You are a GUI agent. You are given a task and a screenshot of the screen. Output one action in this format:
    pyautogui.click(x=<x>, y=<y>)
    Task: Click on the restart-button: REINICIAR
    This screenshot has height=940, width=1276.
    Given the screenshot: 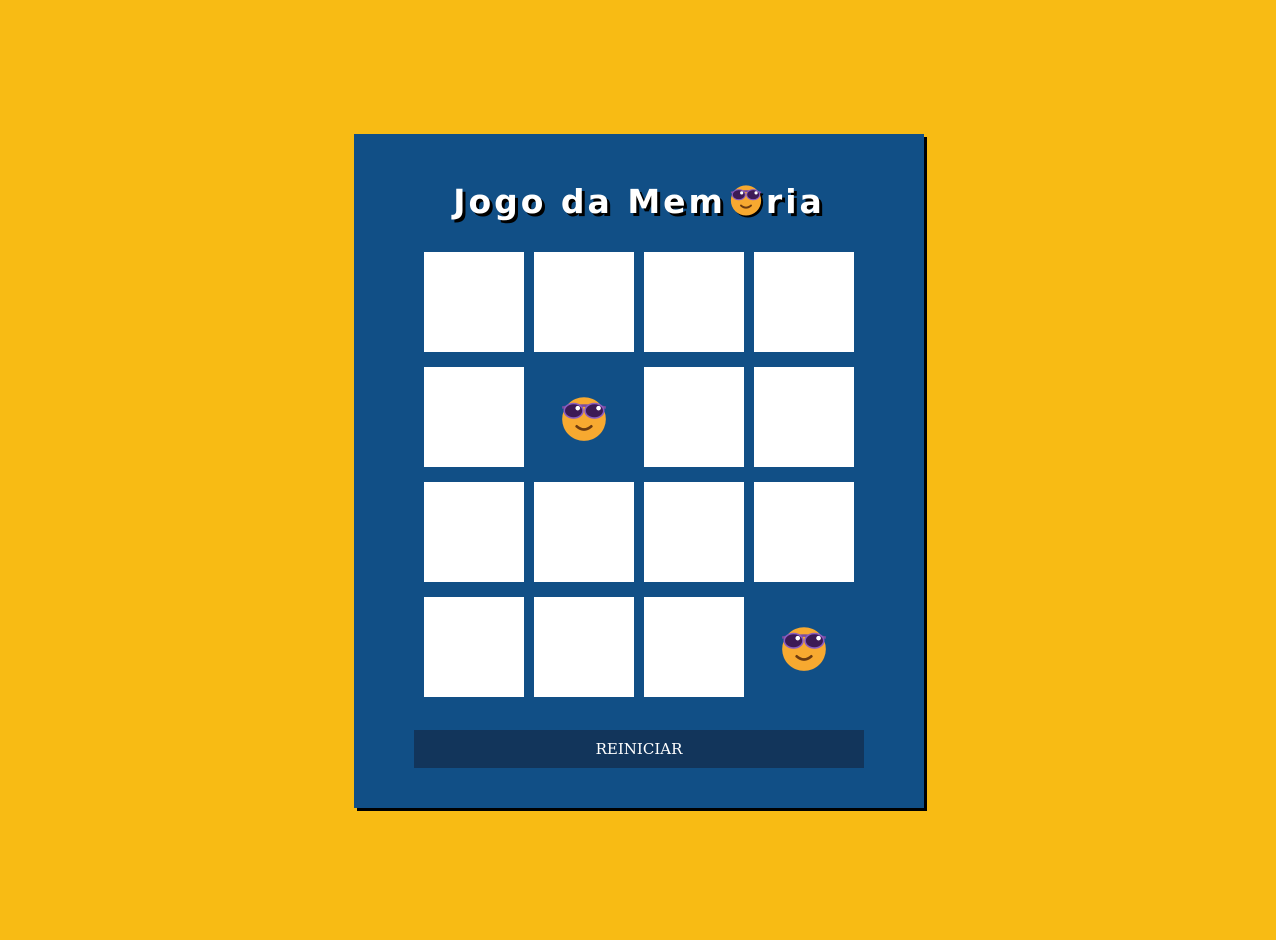 What is the action you would take?
    pyautogui.click(x=639, y=749)
    